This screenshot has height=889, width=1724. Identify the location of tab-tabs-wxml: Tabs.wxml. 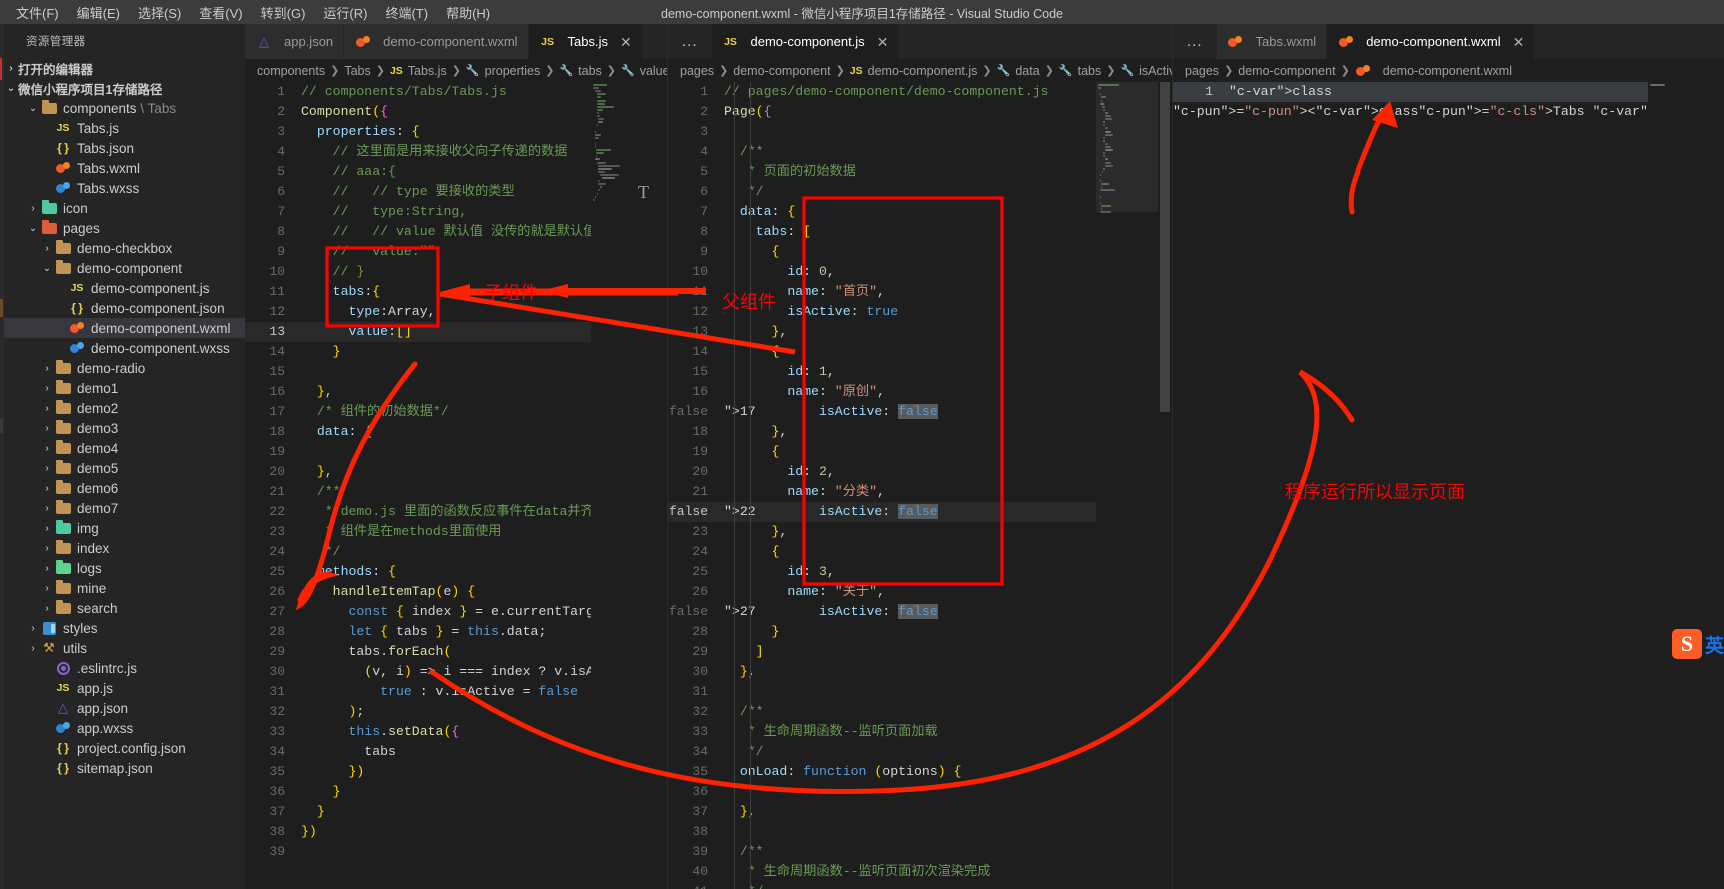
(1272, 41).